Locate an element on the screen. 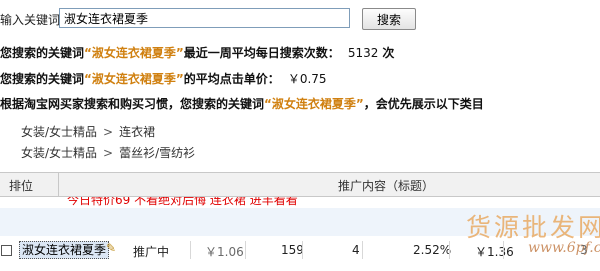 Image resolution: width=600 pixels, height=271 pixels. column-header-content: 推广内容（标题） is located at coordinates (386, 186).